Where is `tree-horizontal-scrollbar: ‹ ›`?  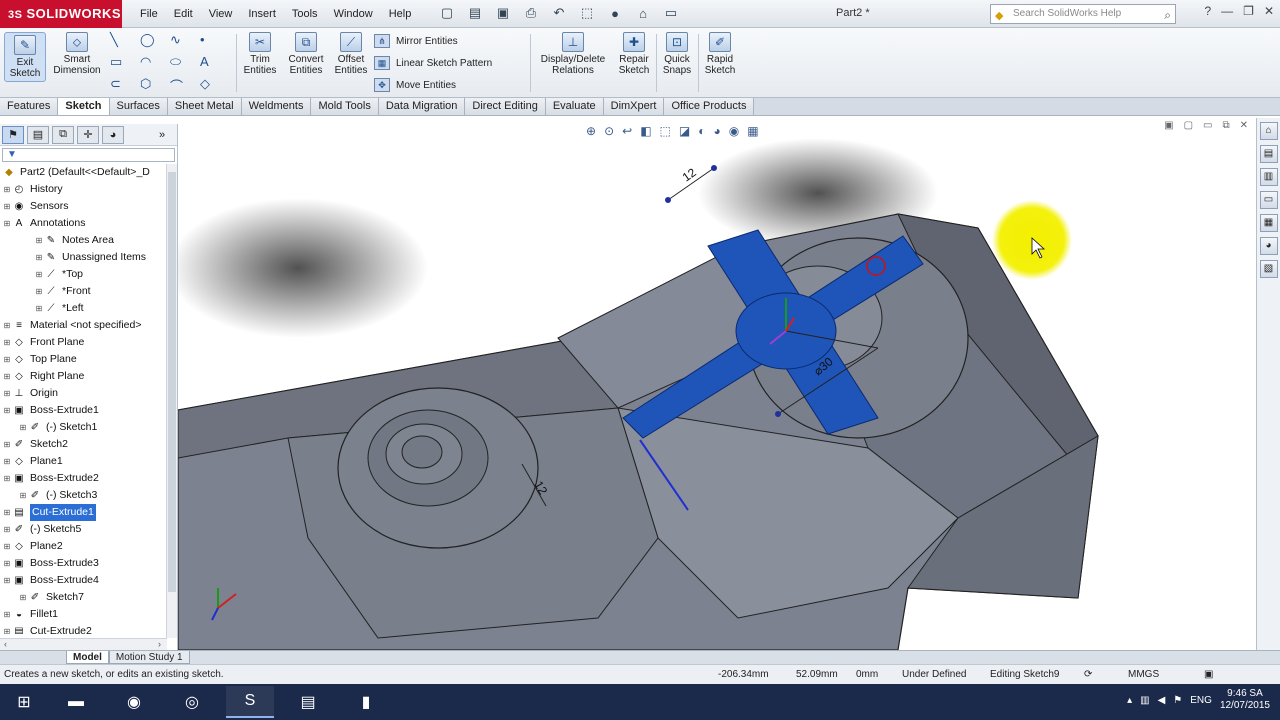 tree-horizontal-scrollbar: ‹ › is located at coordinates (83, 644).